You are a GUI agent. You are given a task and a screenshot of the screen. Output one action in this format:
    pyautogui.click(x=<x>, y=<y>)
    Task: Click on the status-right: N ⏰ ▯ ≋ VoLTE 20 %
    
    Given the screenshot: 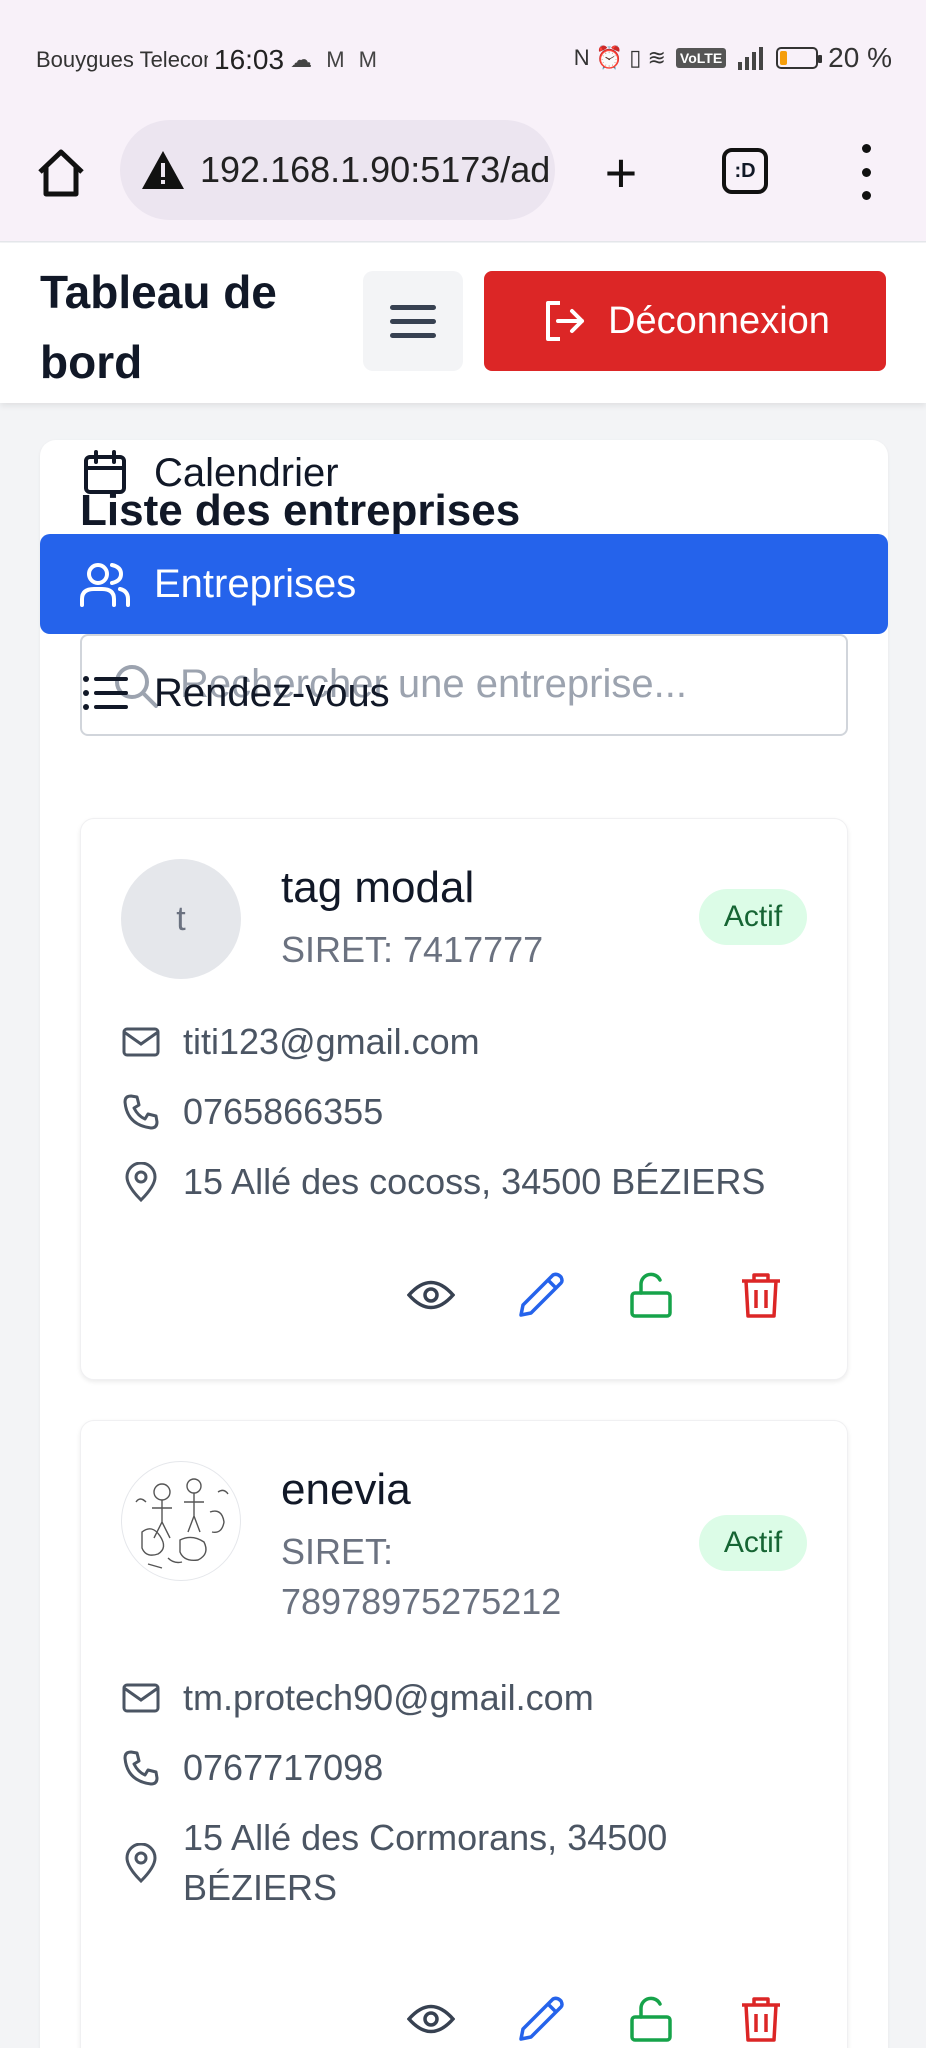 What is the action you would take?
    pyautogui.click(x=733, y=58)
    